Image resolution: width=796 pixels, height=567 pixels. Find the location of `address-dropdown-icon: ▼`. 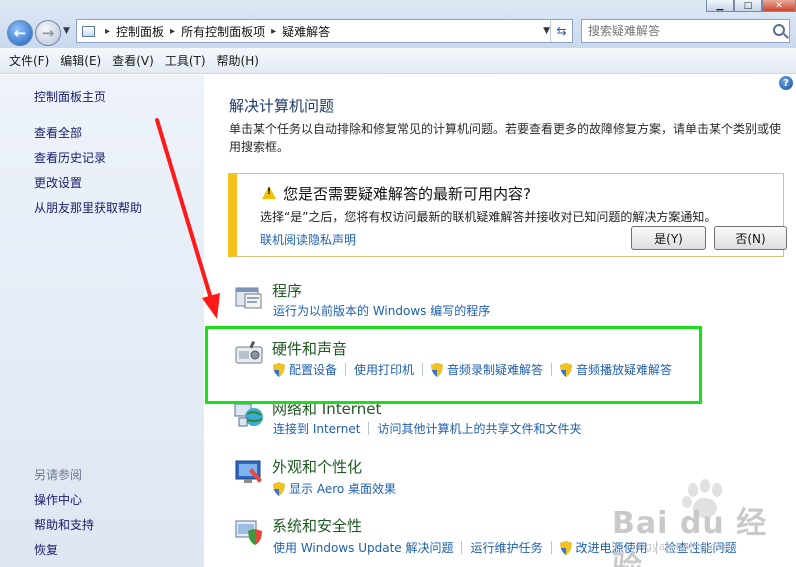

address-dropdown-icon: ▼ is located at coordinates (546, 31).